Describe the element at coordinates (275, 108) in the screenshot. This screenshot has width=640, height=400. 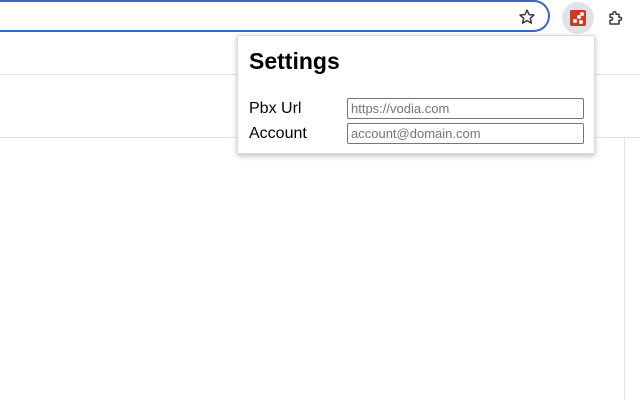
I see `pbx-url-label: Pbx Url` at that location.